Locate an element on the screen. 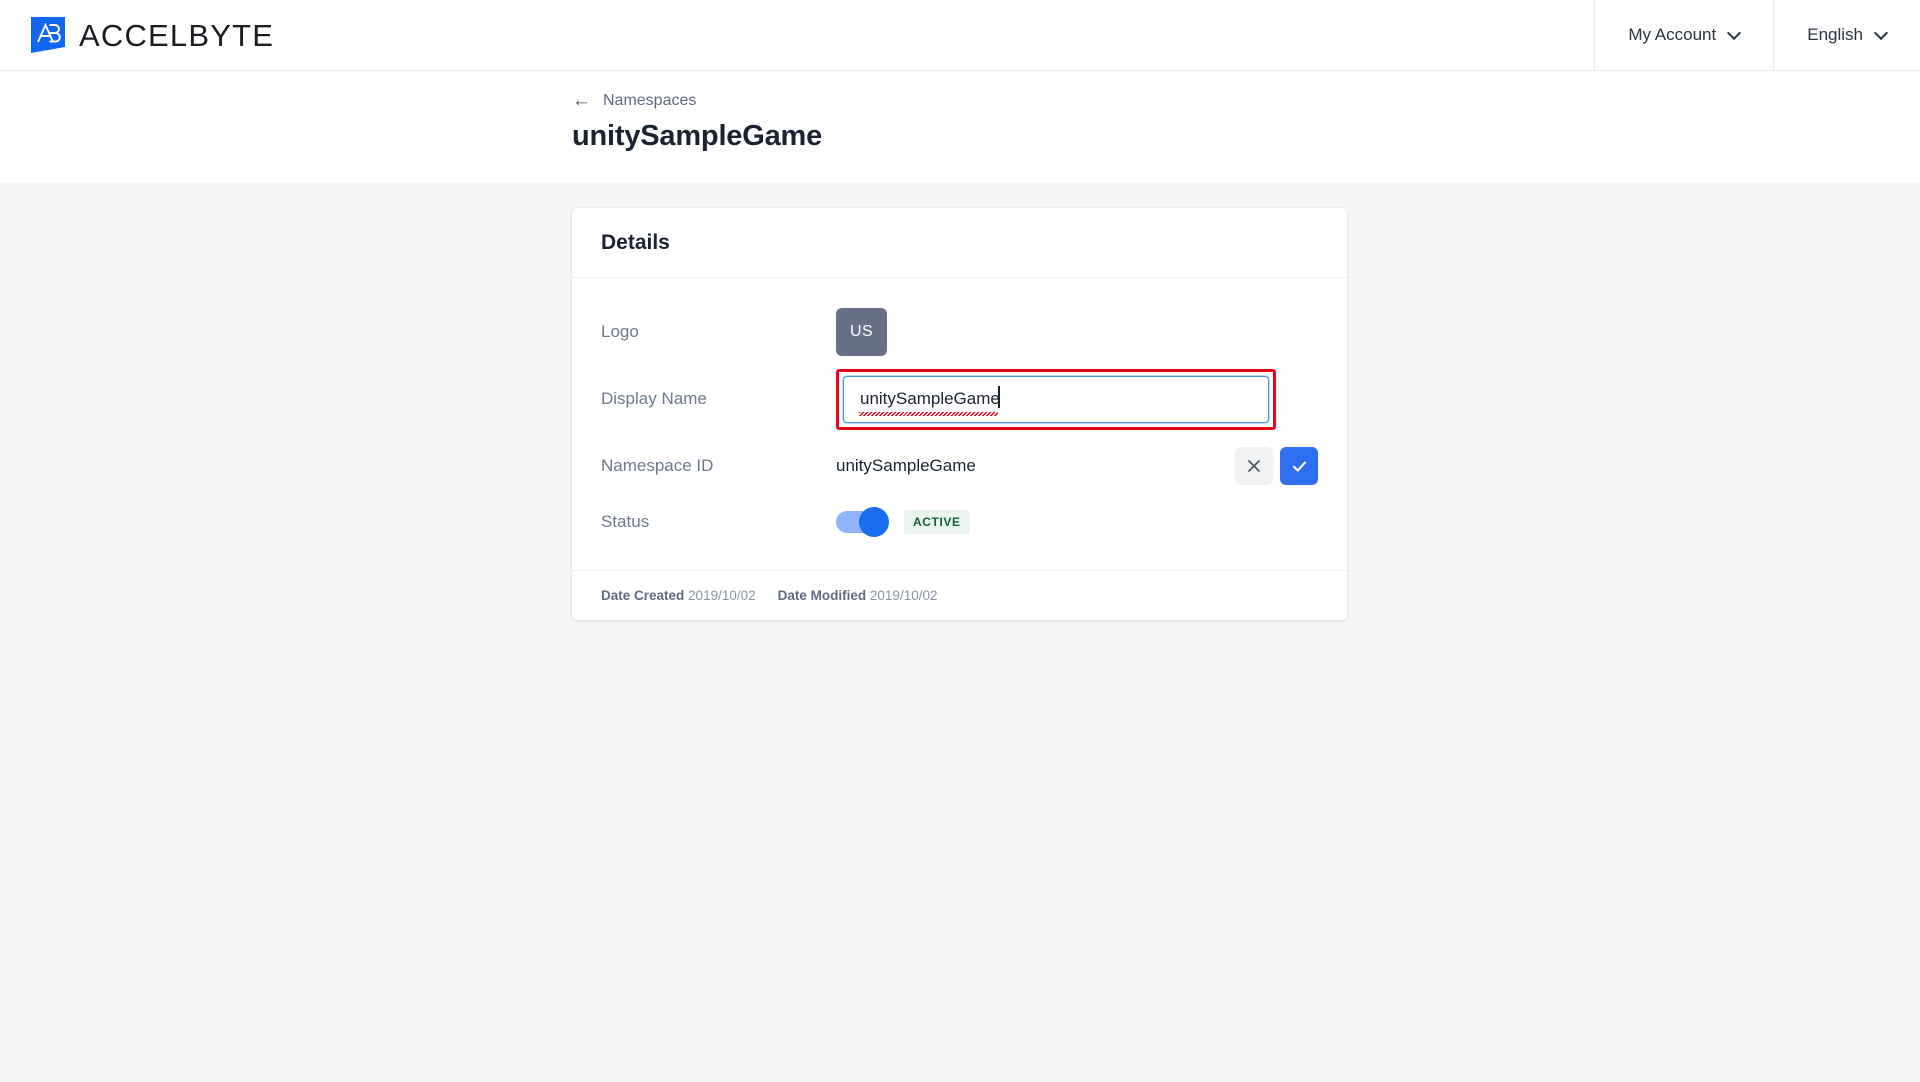 This screenshot has height=1082, width=1920. cancel-button is located at coordinates (1254, 466).